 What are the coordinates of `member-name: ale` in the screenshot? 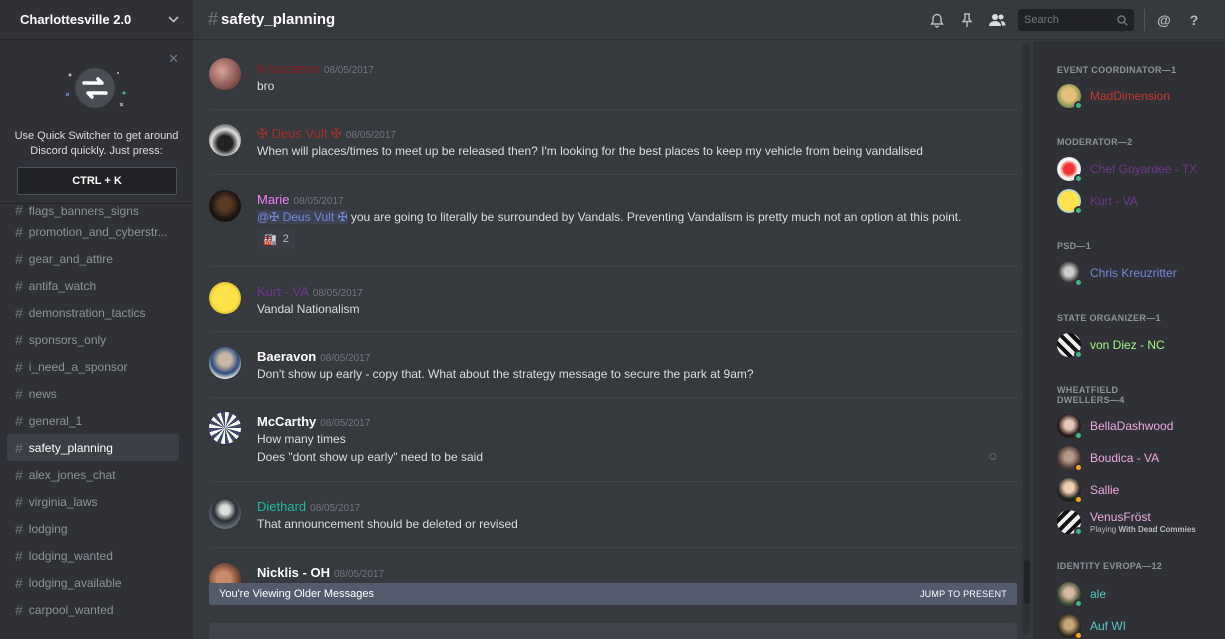 It's located at (1098, 594).